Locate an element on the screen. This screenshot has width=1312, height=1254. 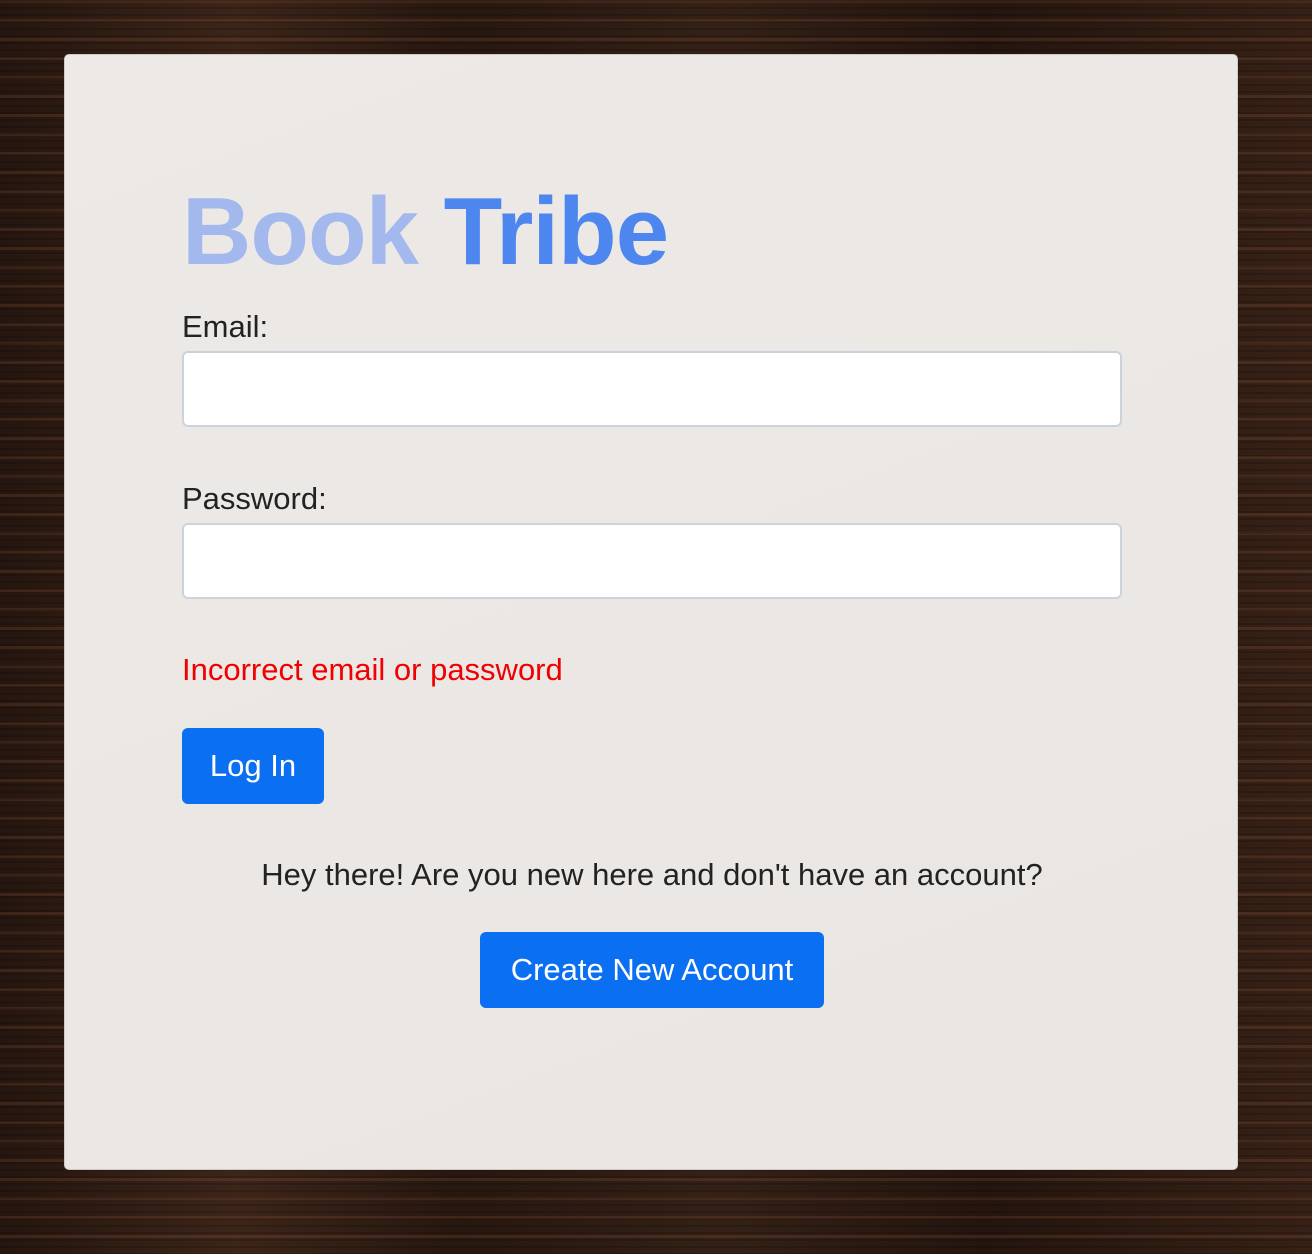
create-account-button: Create New Account is located at coordinates (652, 970).